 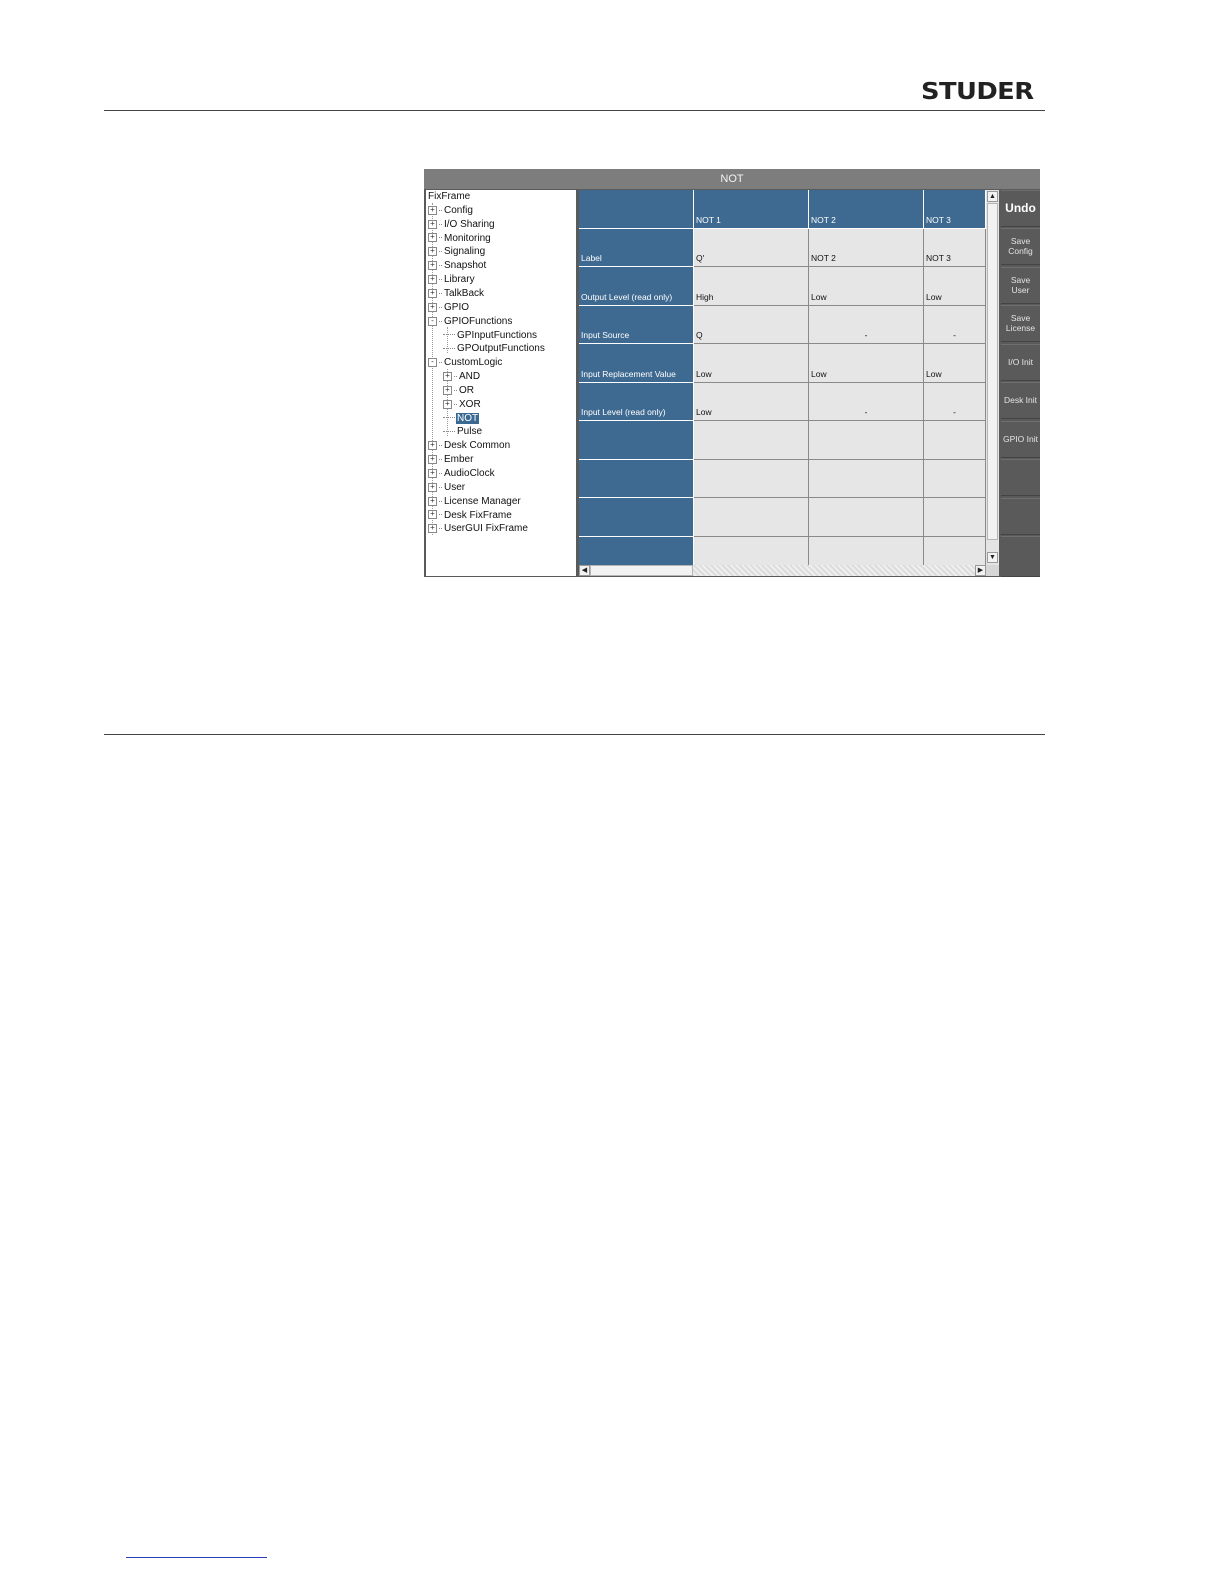 I want to click on scroll-down-icon: ▼, so click(x=992, y=557).